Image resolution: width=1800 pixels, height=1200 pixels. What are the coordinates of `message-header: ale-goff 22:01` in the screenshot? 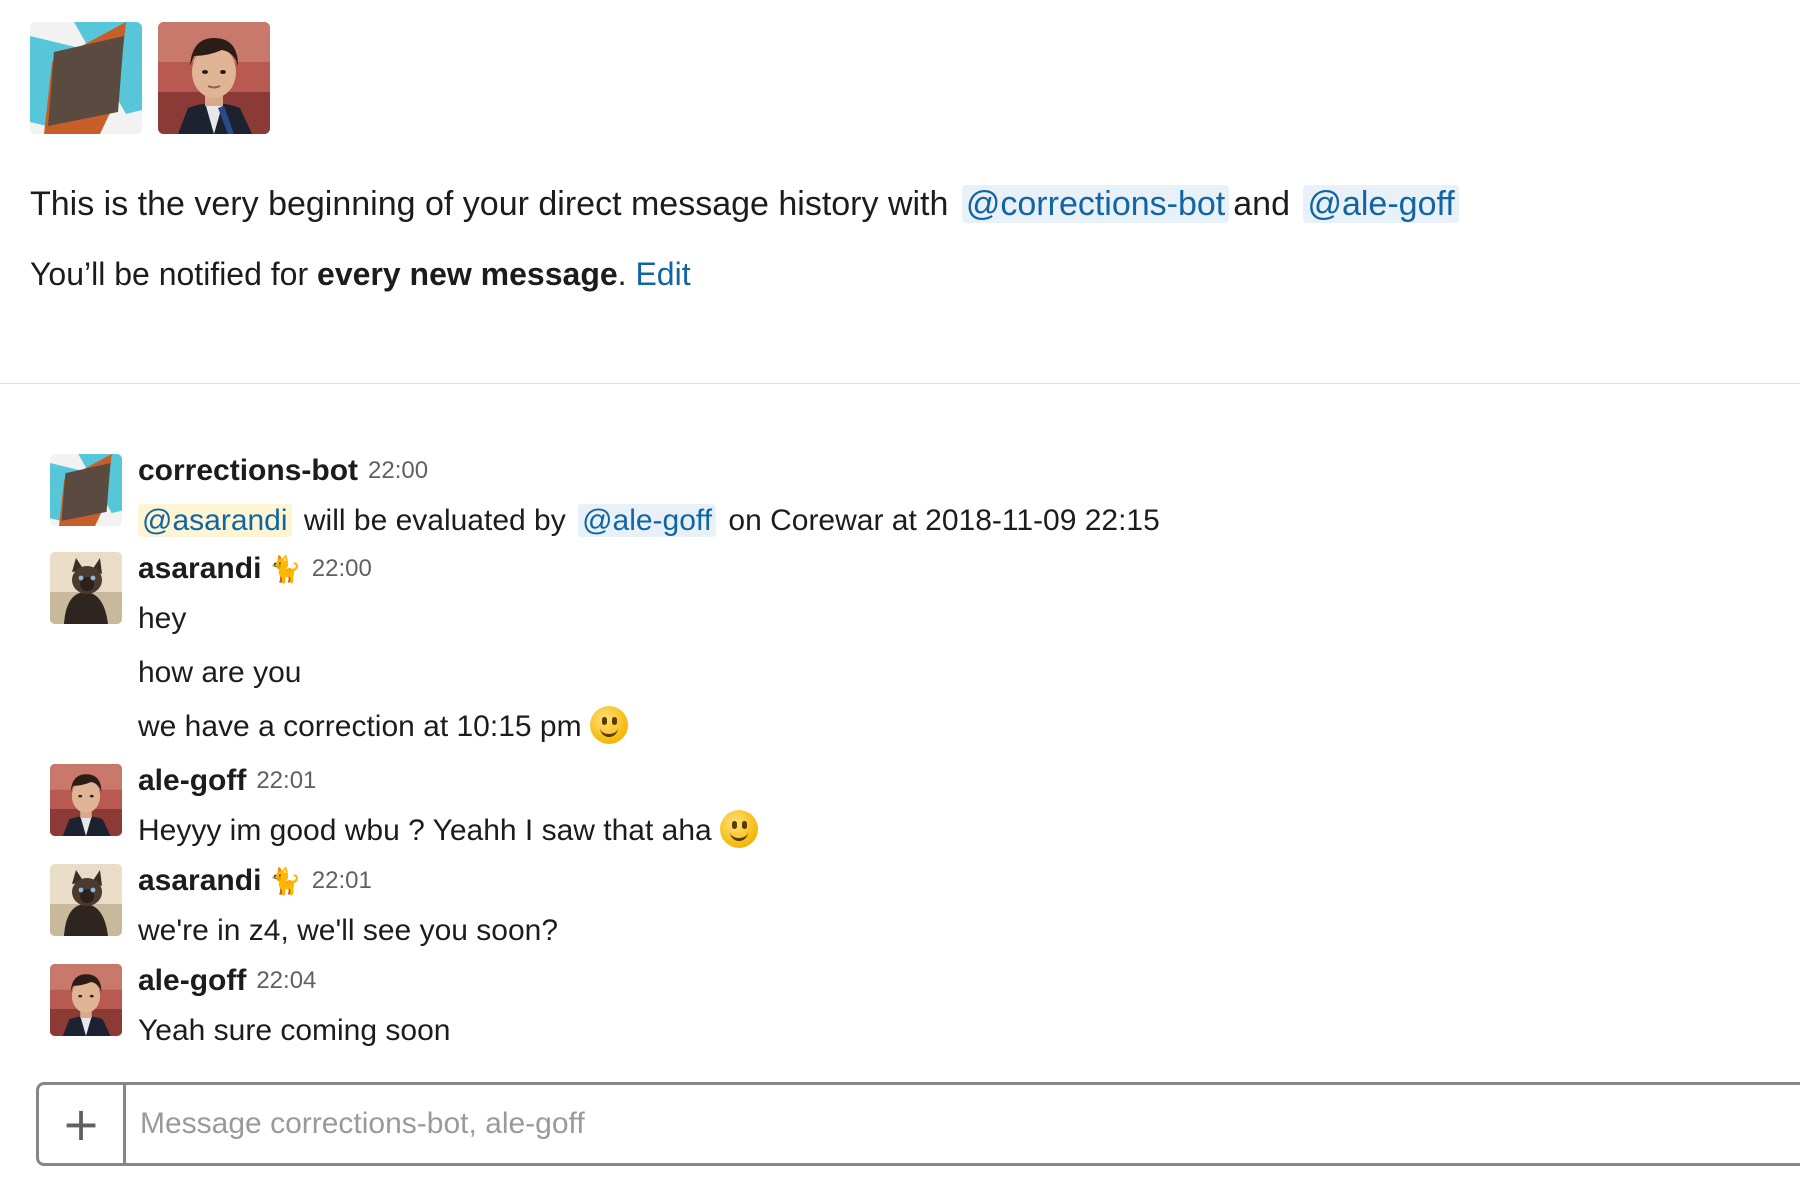 It's located at (944, 781).